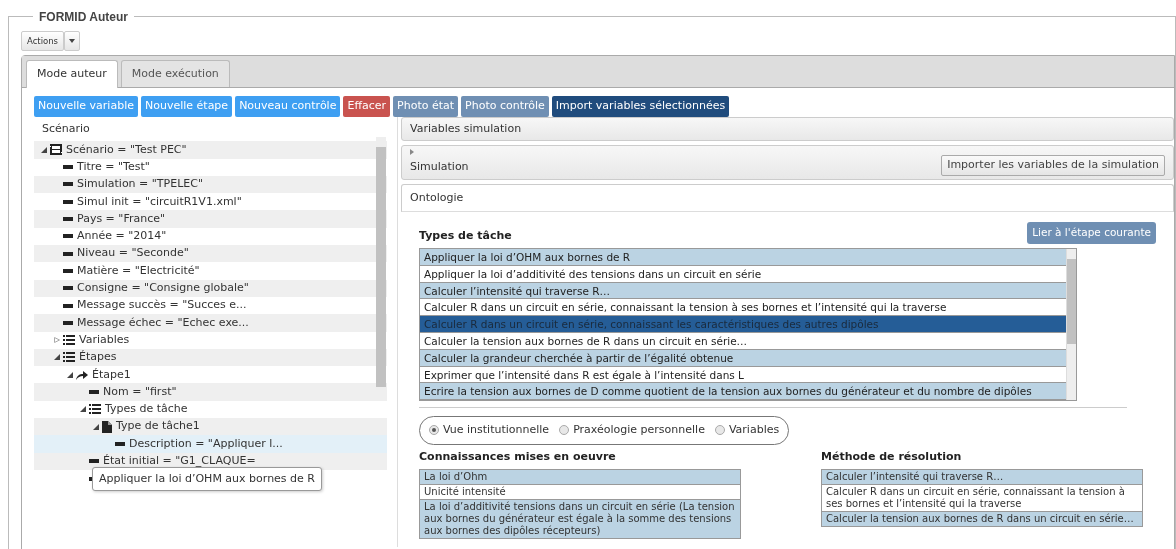  What do you see at coordinates (787, 129) in the screenshot?
I see `accordion-header: Variables simulation` at bounding box center [787, 129].